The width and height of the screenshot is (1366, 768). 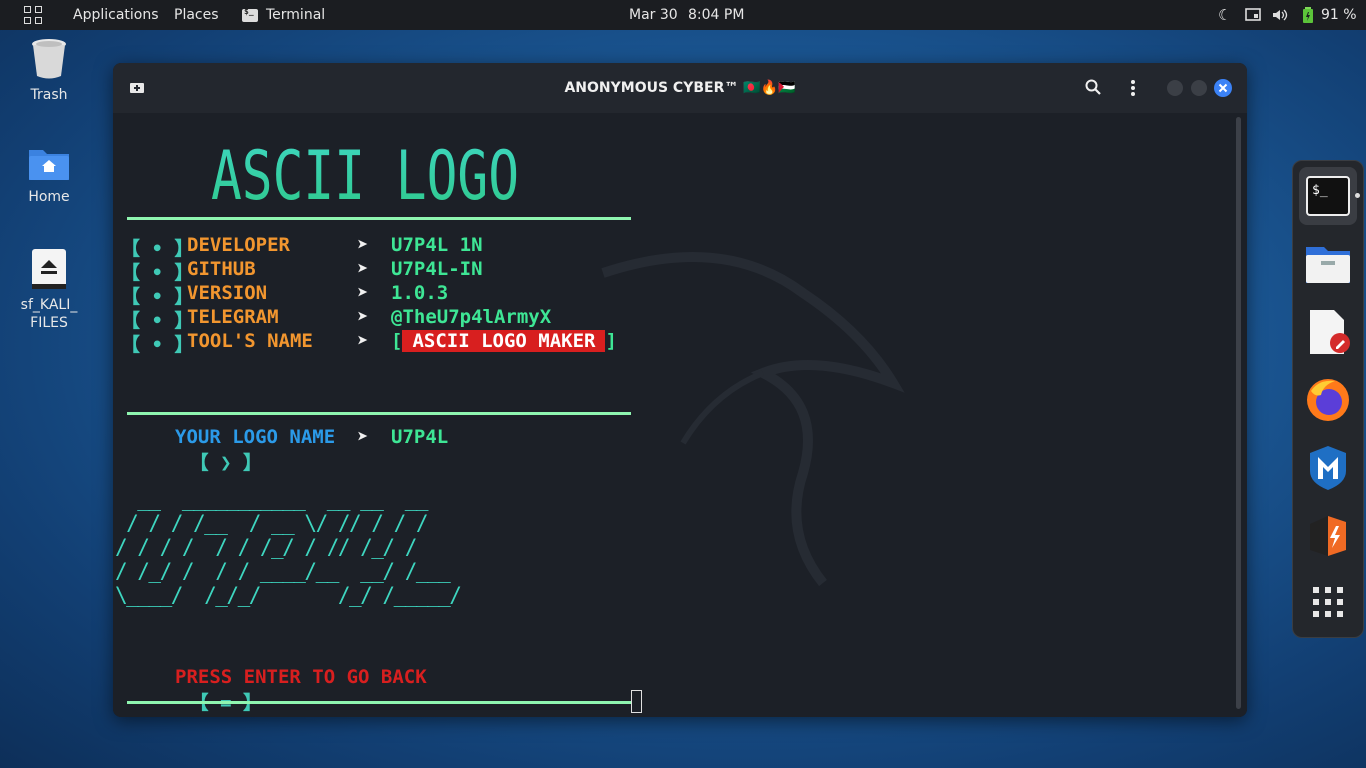 I want to click on info-value: U7P4L 1N, so click(x=437, y=245).